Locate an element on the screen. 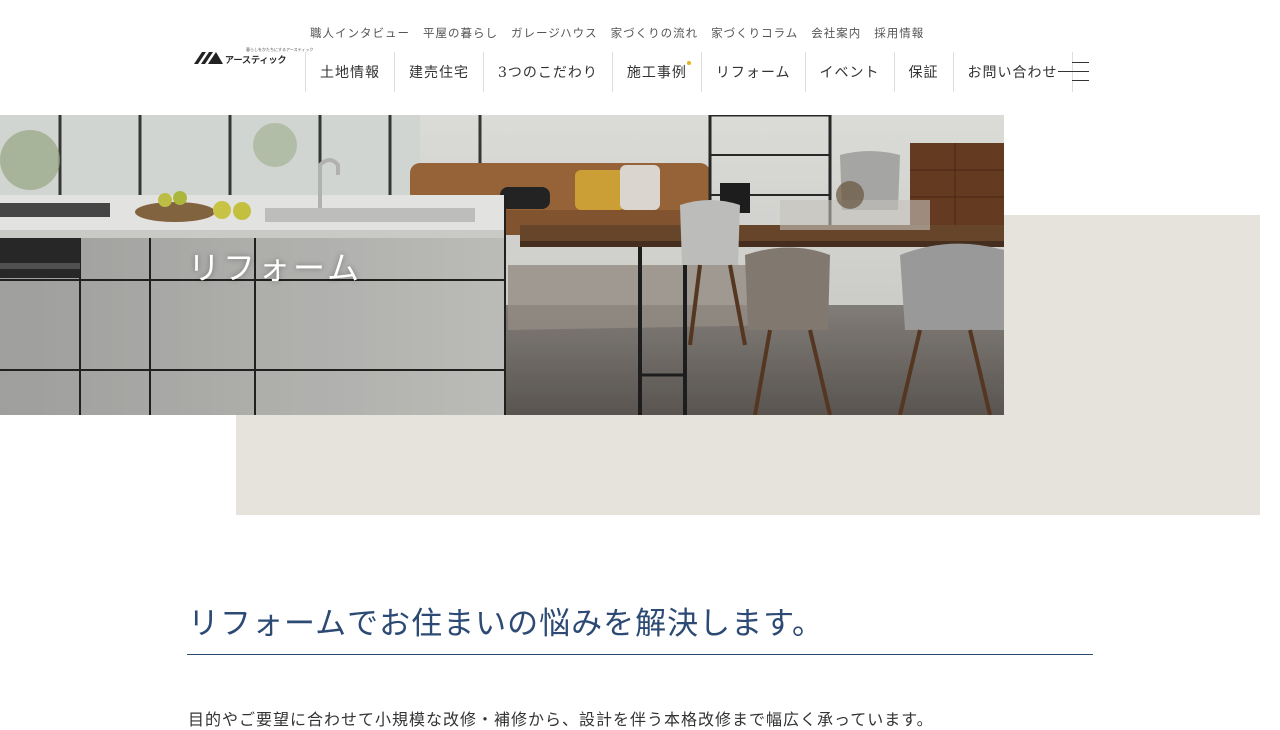  nav-item-works-label: 施工事例 is located at coordinates (656, 73).